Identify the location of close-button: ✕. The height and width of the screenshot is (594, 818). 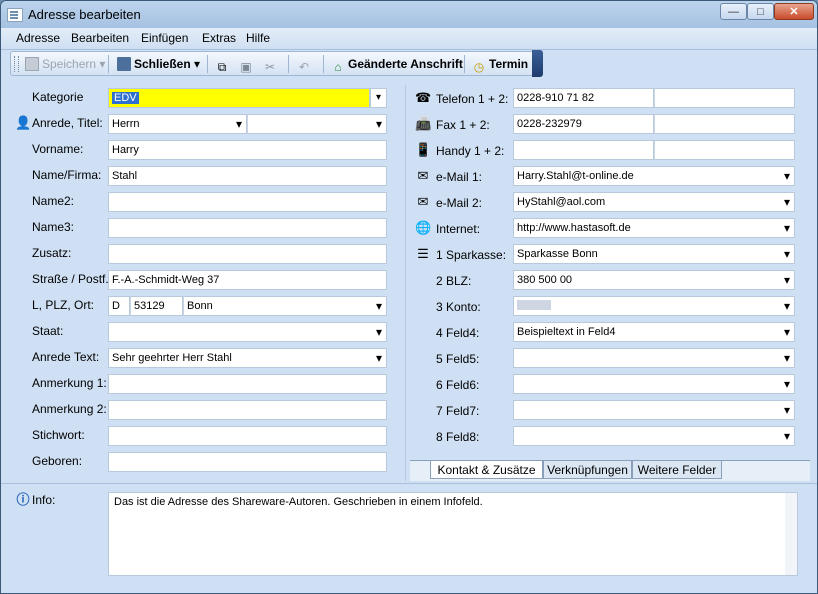
(794, 11).